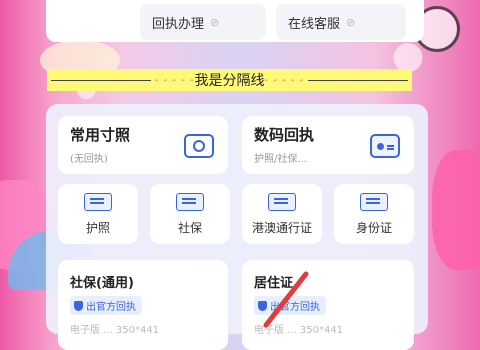 The height and width of the screenshot is (350, 480). I want to click on passport-icon, so click(98, 201).